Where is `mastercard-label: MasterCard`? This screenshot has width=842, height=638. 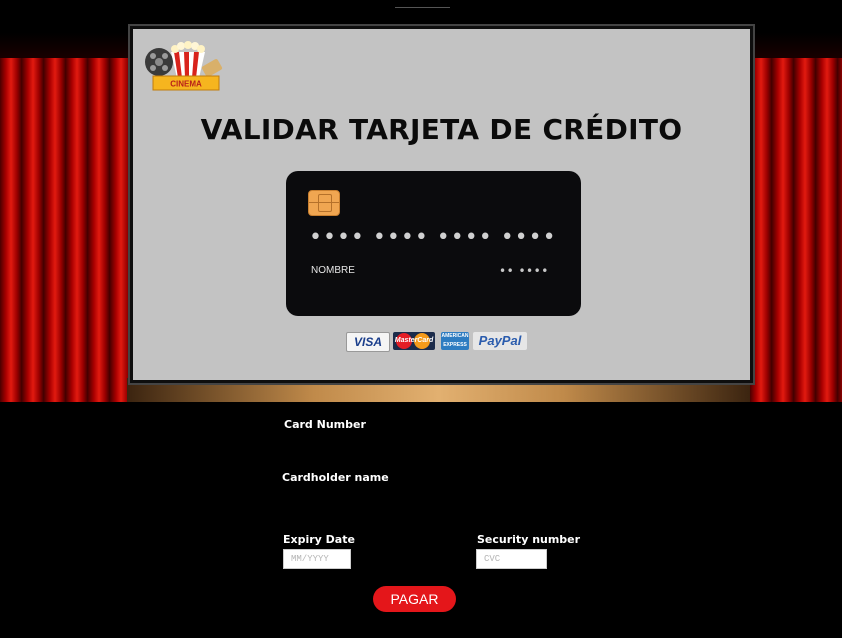
mastercard-label: MasterCard is located at coordinates (414, 340).